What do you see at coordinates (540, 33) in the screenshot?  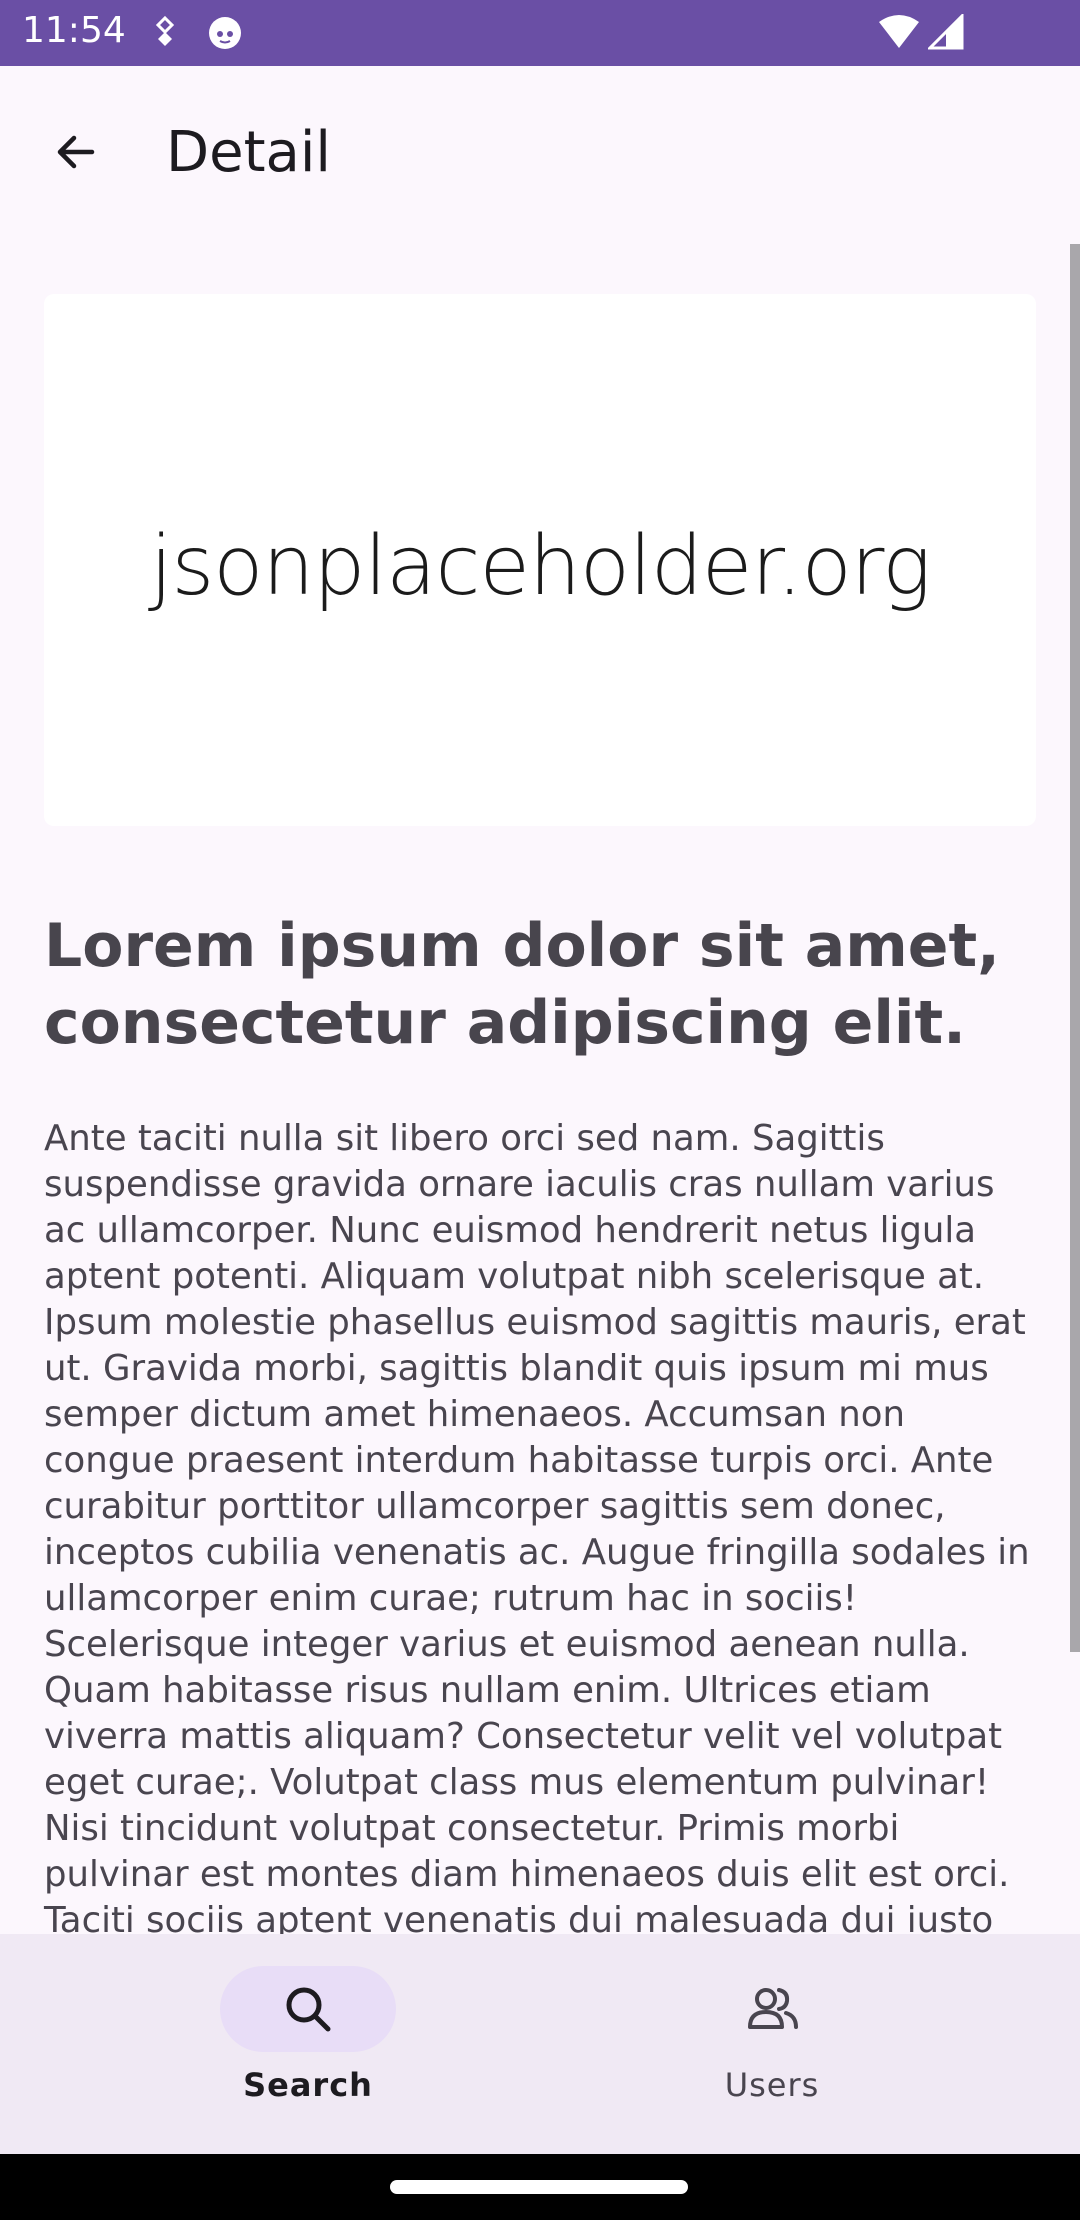 I see `status-bar: 11:54` at bounding box center [540, 33].